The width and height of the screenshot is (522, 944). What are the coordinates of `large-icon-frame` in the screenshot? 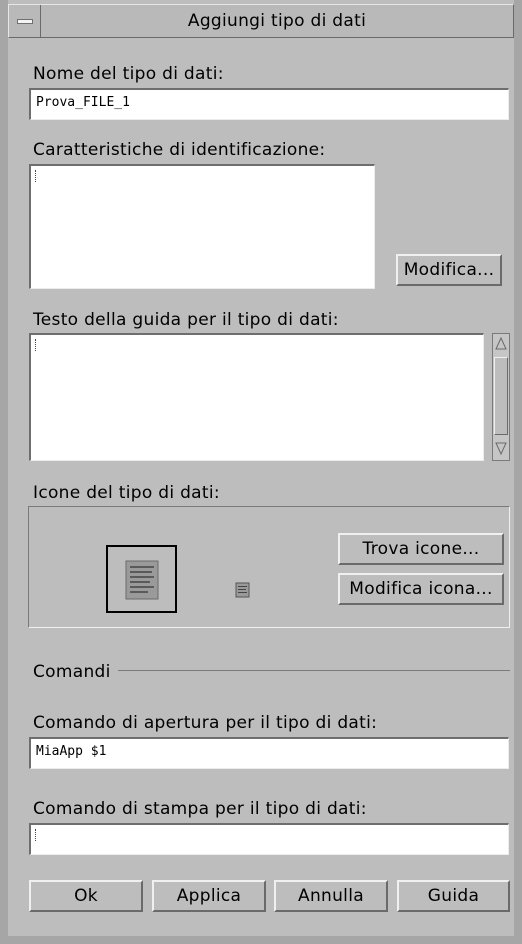 It's located at (141, 579).